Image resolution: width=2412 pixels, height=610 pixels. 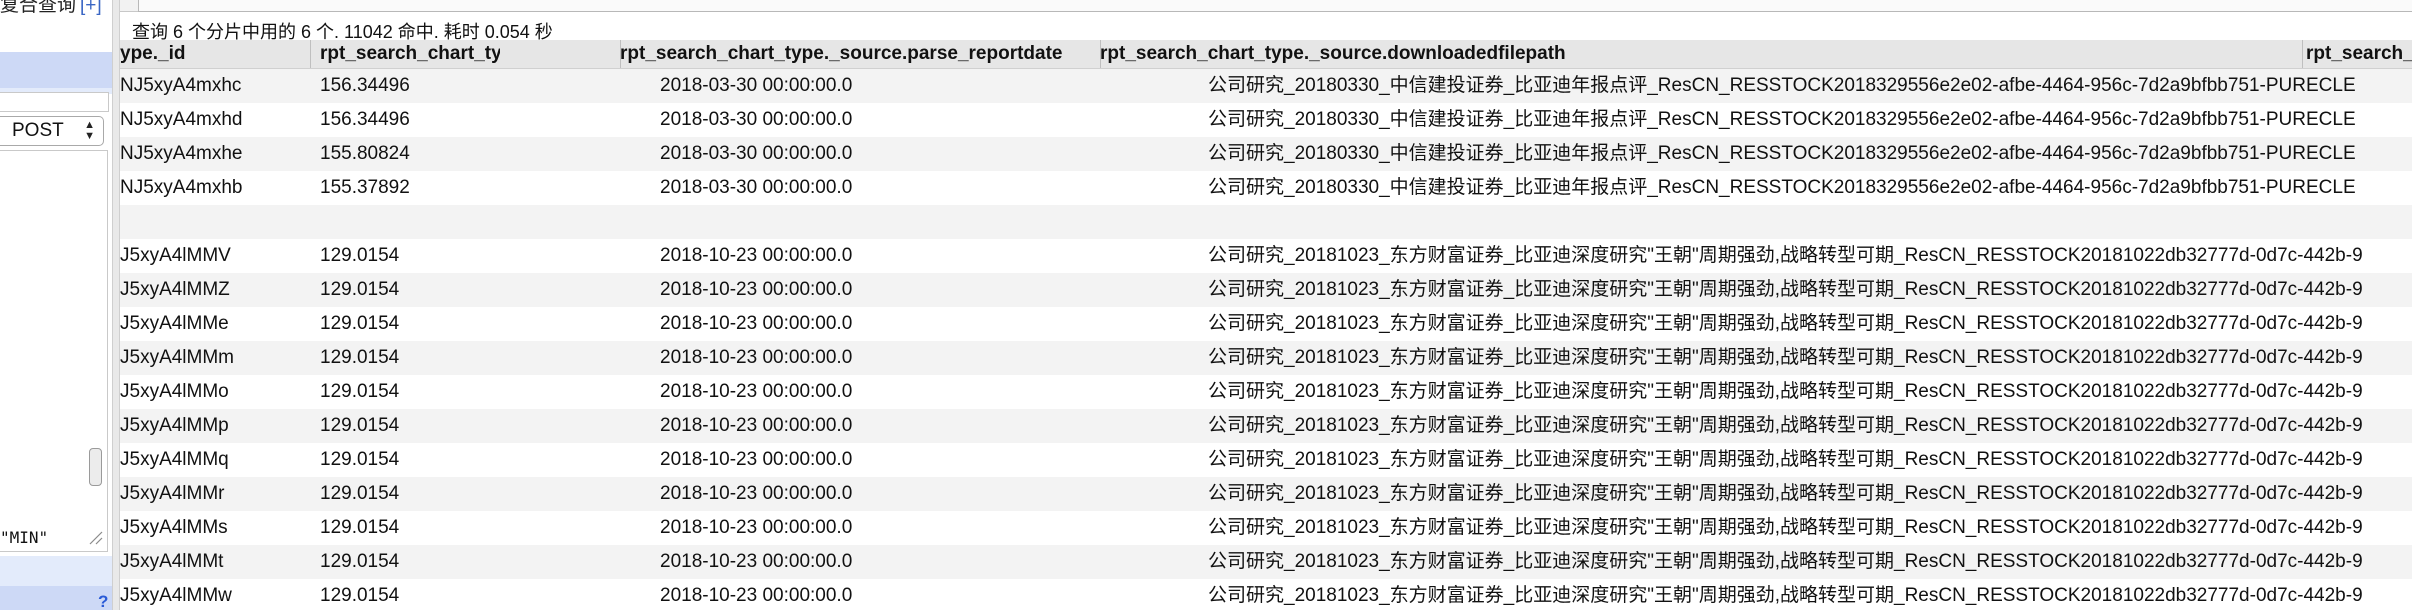 What do you see at coordinates (56, 598) in the screenshot?
I see `panel-footer-bar` at bounding box center [56, 598].